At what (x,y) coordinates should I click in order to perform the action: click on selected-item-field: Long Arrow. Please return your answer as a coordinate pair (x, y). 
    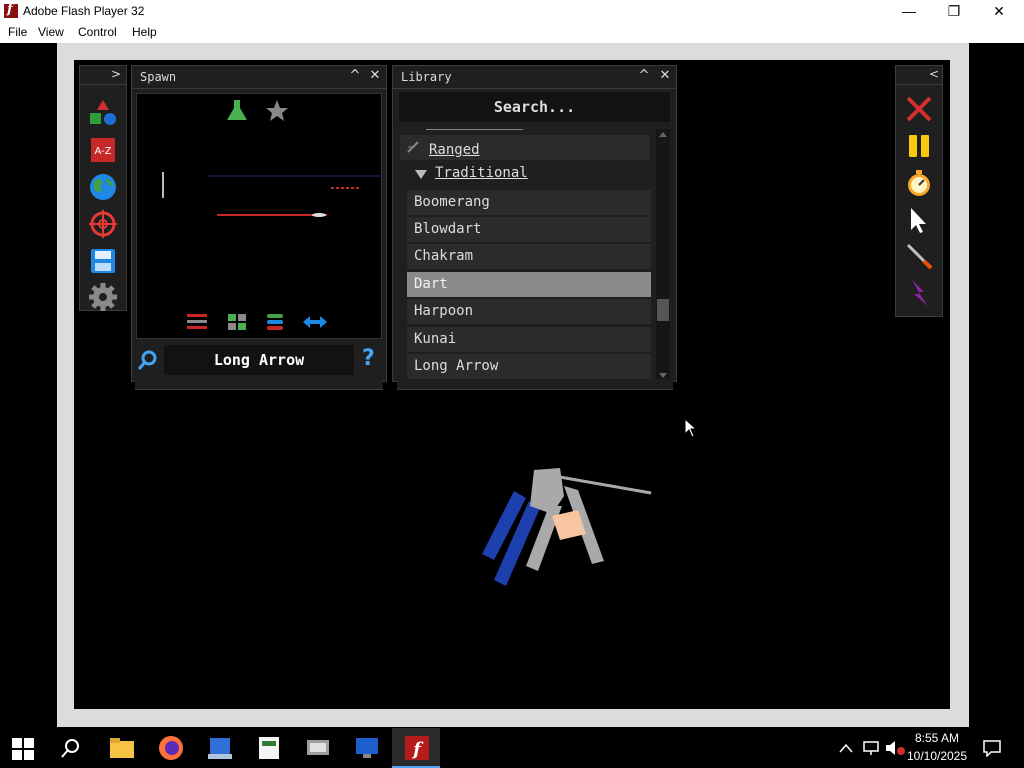
    Looking at the image, I should click on (259, 360).